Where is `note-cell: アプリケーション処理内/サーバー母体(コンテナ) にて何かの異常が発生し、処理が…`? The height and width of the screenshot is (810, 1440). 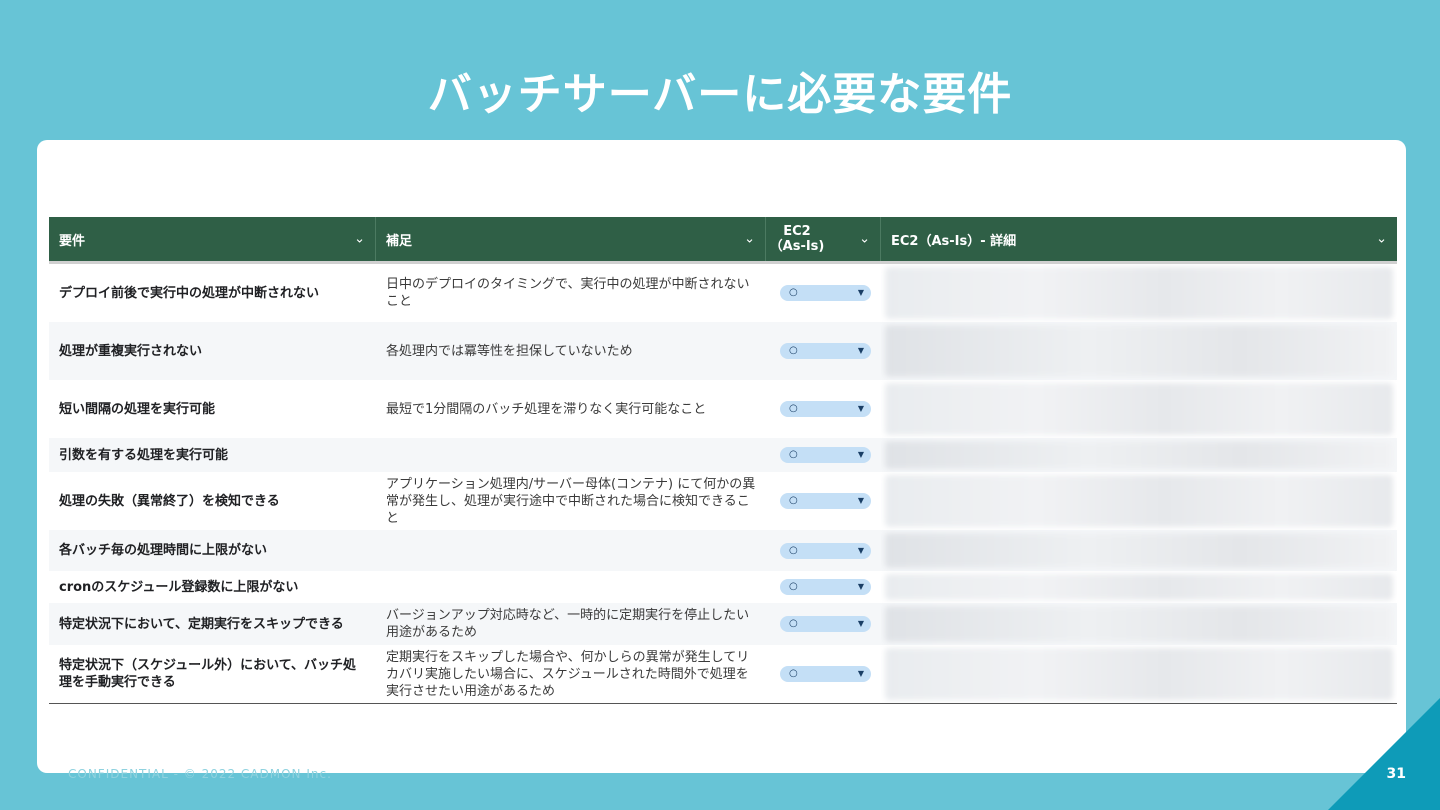 note-cell: アプリケーション処理内/サーバー母体(コンテナ) にて何かの異常が発生し、処理が… is located at coordinates (571, 501).